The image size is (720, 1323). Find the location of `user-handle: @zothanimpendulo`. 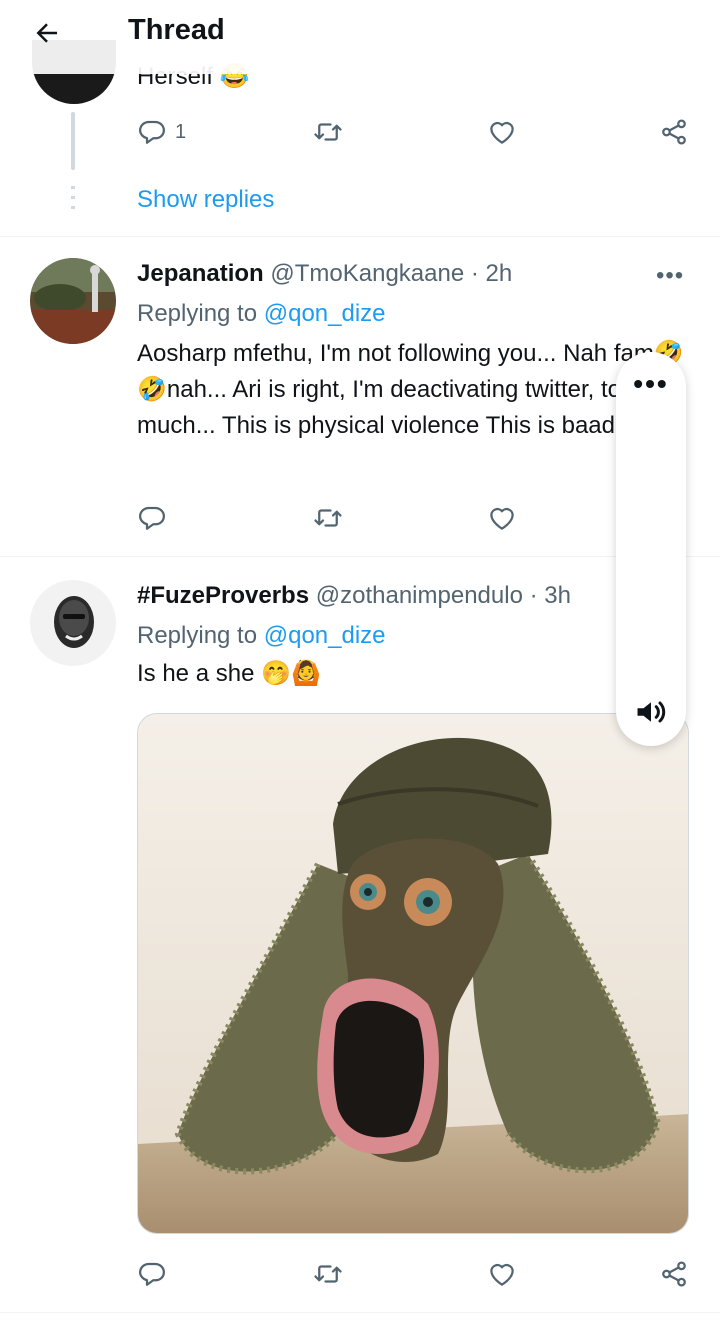

user-handle: @zothanimpendulo is located at coordinates (419, 595).